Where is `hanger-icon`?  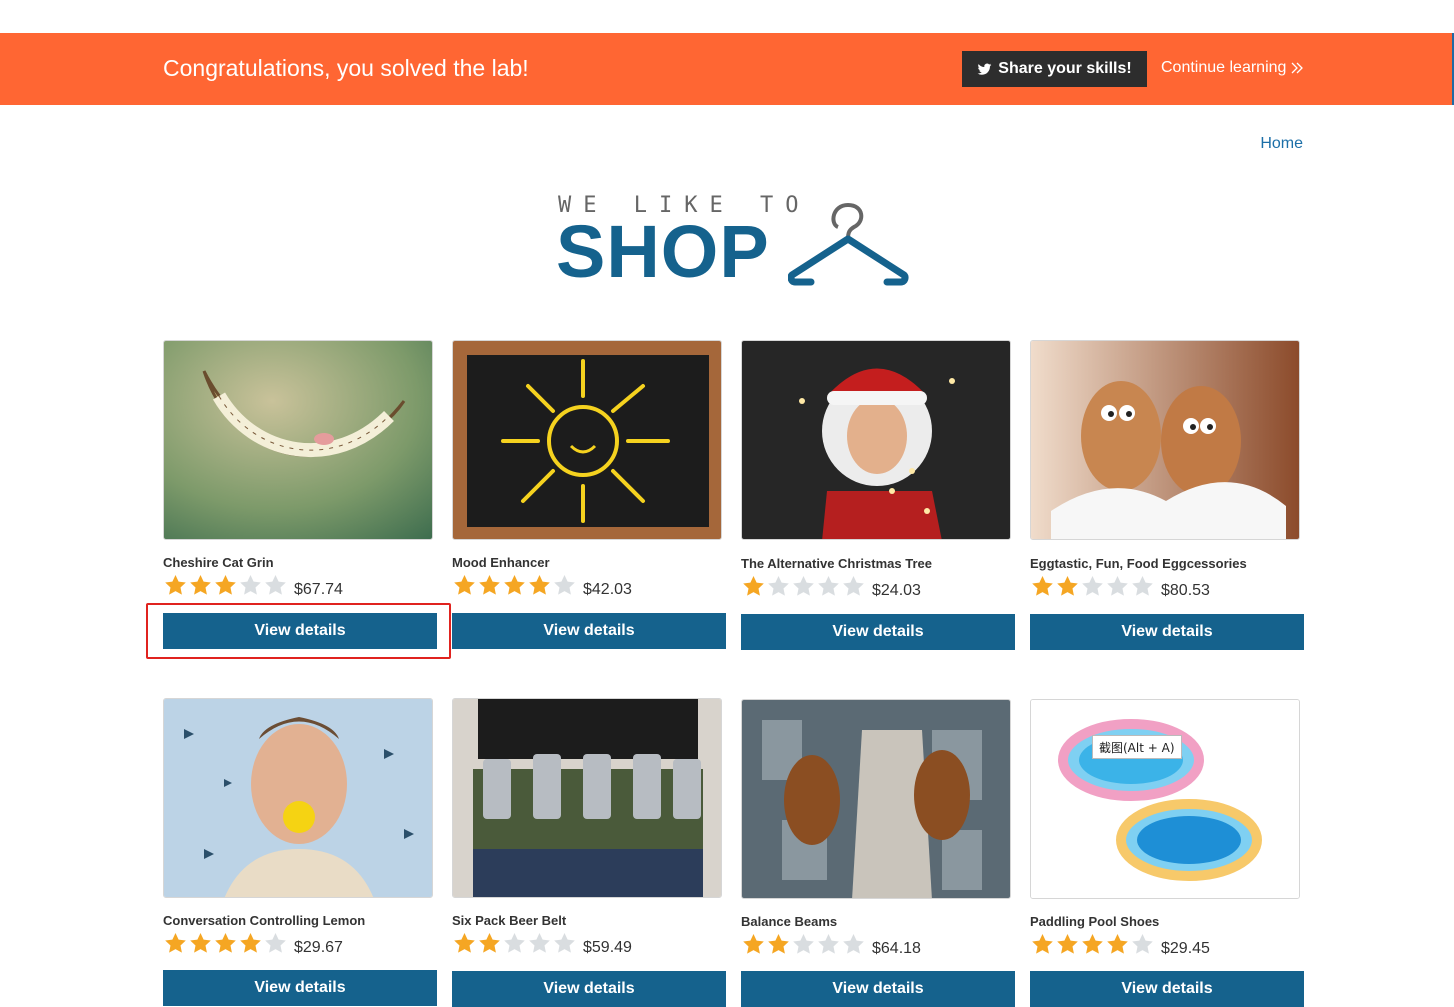
hanger-icon is located at coordinates (848, 244).